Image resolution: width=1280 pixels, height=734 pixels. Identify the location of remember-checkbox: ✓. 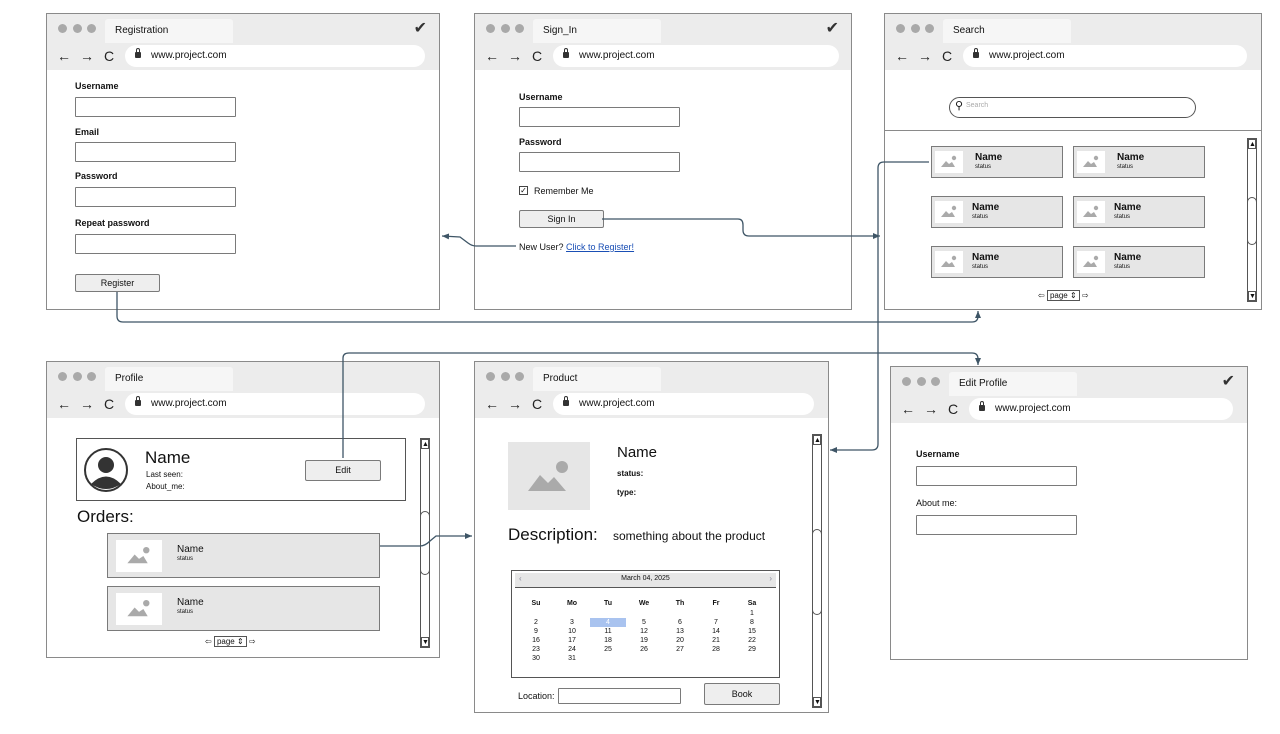
(523, 190).